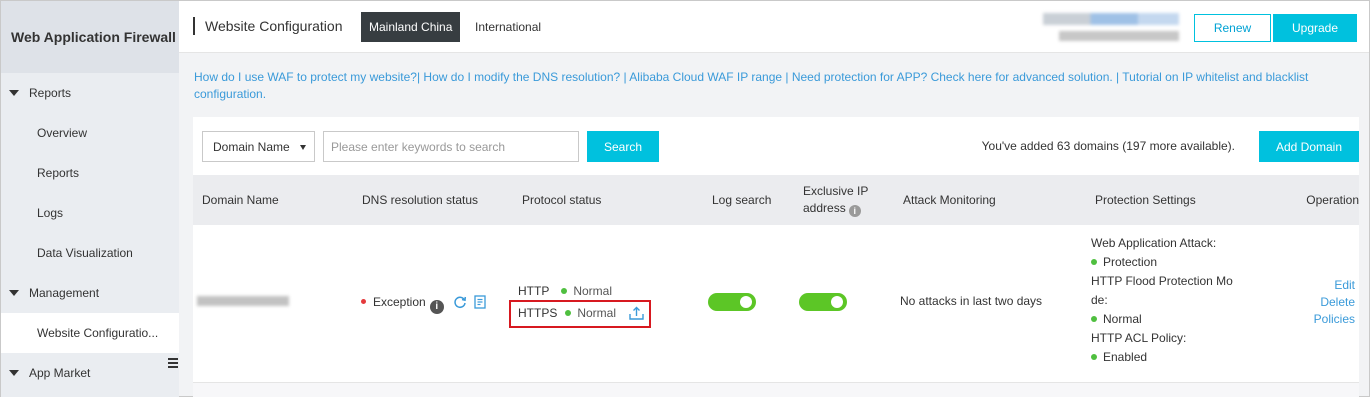  I want to click on header-exclusive-ip: Exclusive IP address i, so click(843, 200).